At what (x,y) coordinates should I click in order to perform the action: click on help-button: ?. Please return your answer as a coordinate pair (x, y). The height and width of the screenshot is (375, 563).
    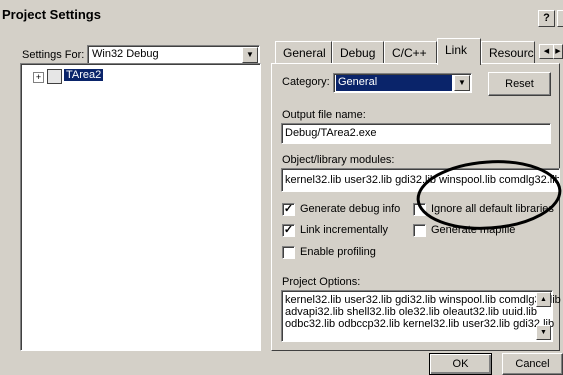
    Looking at the image, I should click on (546, 18).